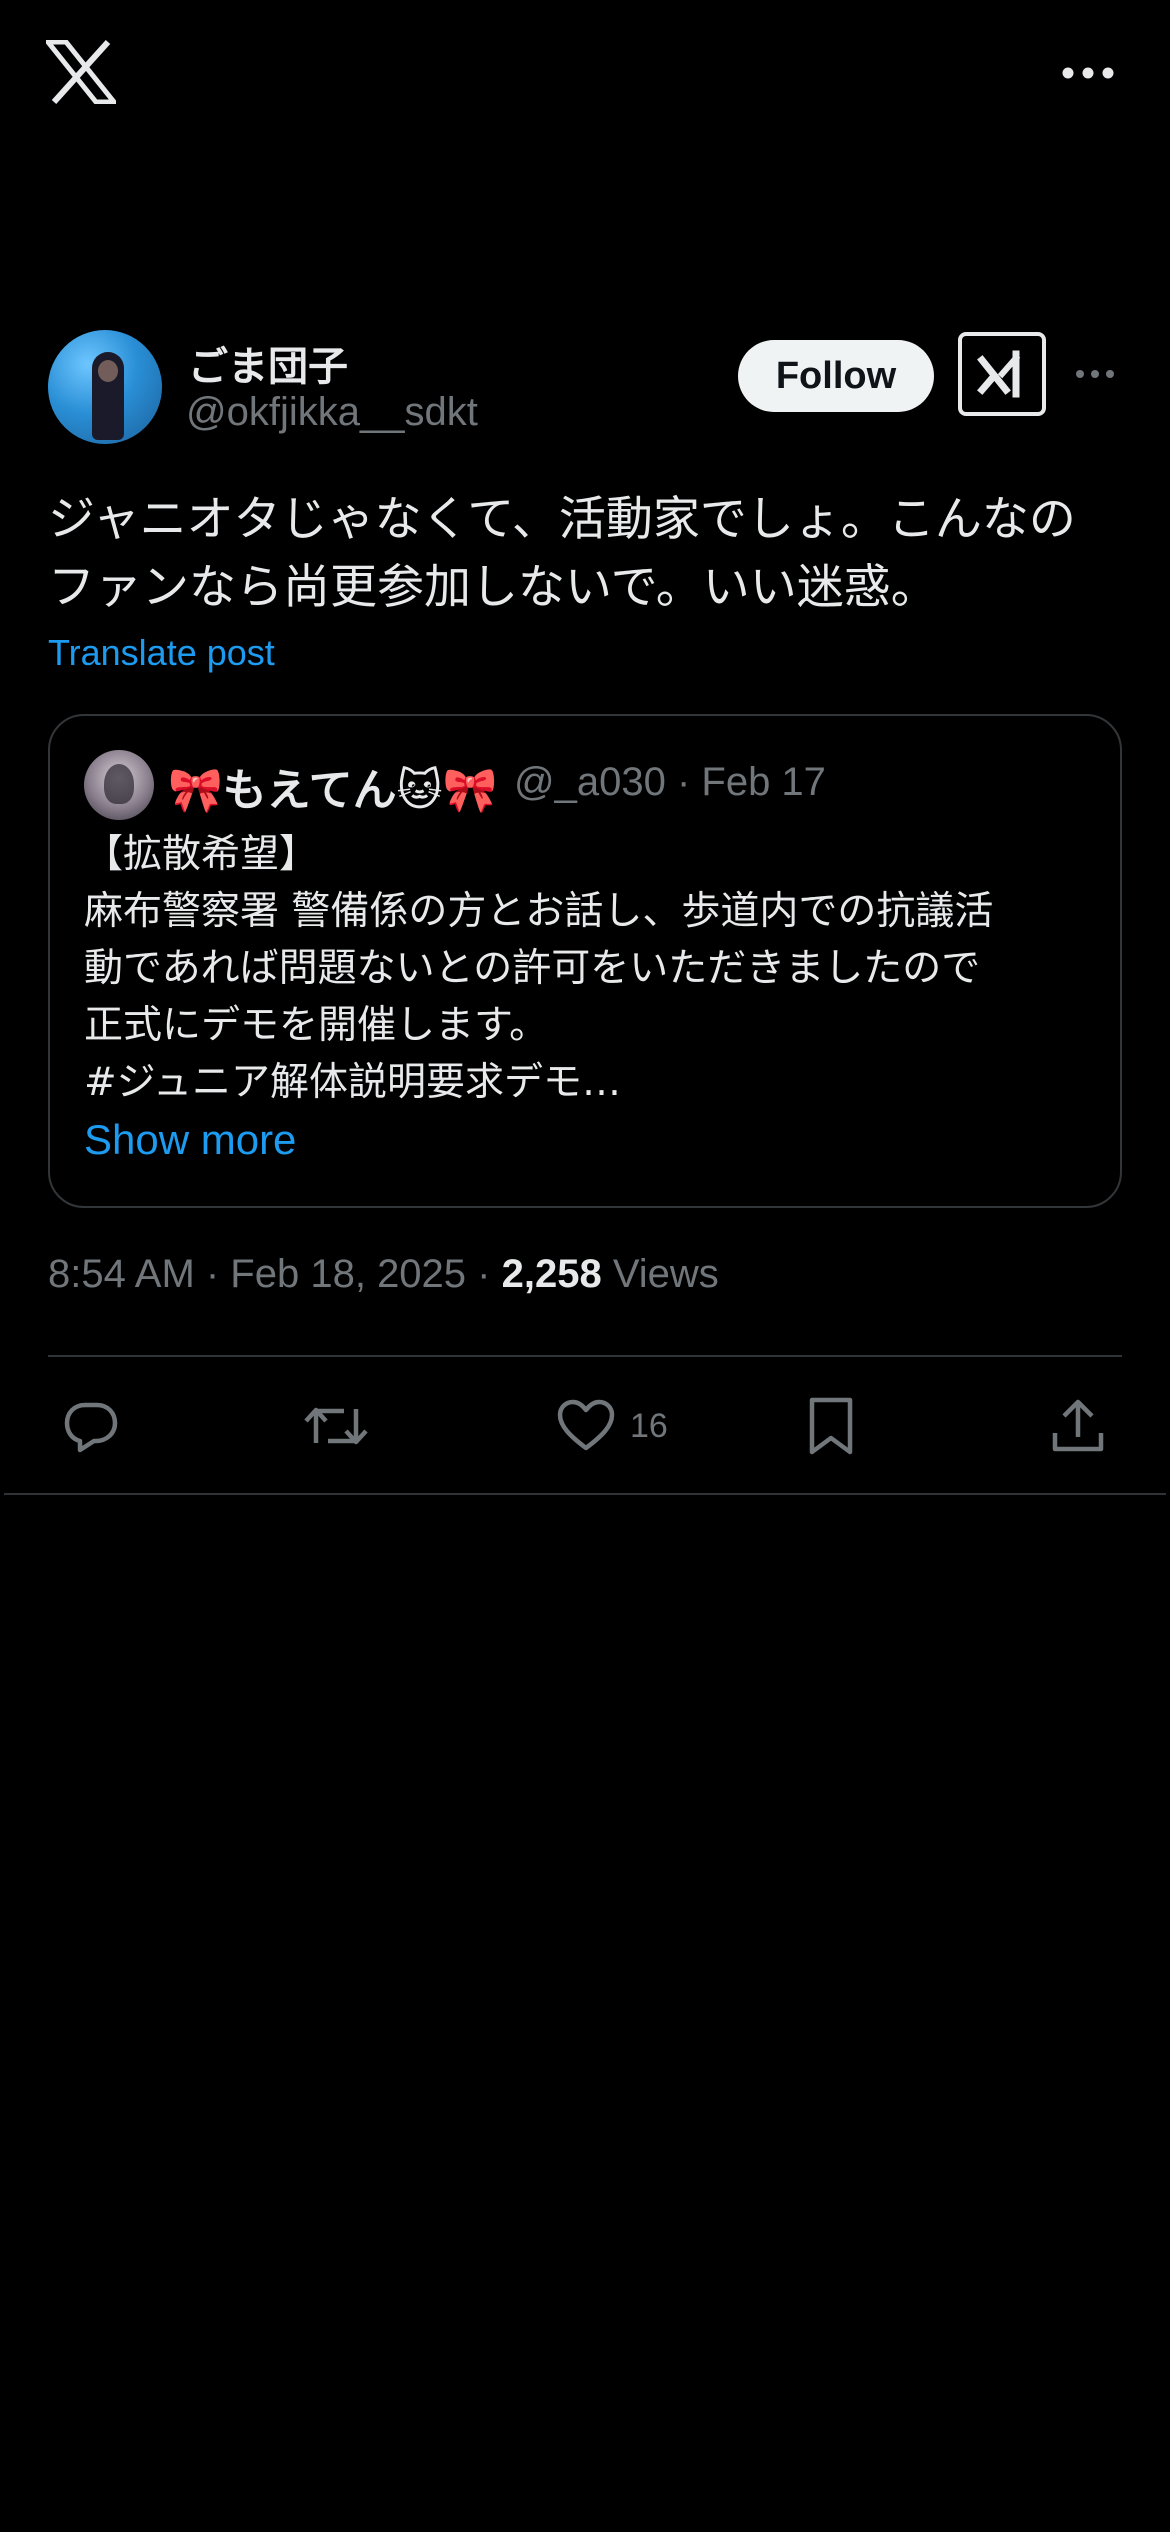 The image size is (1170, 2532). I want to click on post-meta: 8:54 AM · Feb 18, 2025 · 2,258 Views, so click(383, 1274).